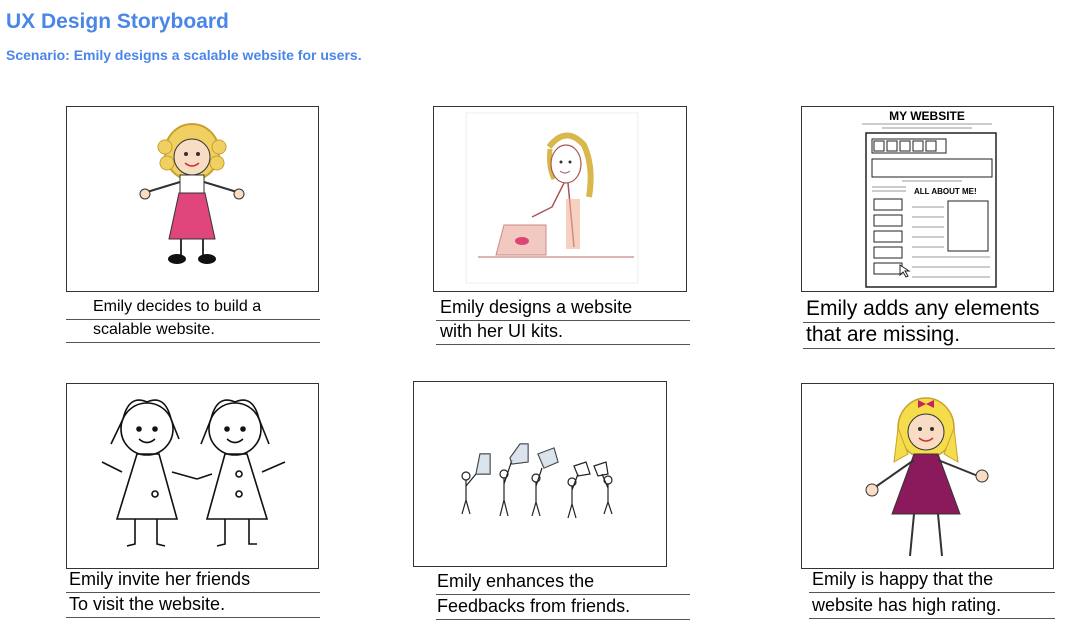 The height and width of the screenshot is (628, 1086). I want to click on happy-girl-purple-dress-illustration, so click(927, 477).